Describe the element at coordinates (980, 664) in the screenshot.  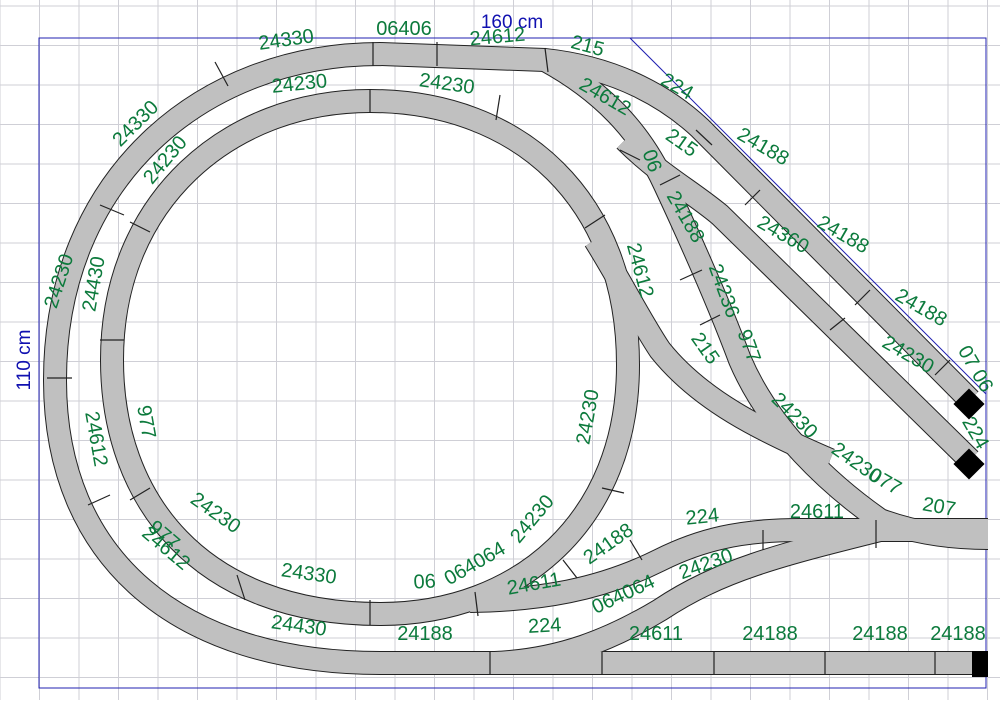
I see `buffer-stop` at that location.